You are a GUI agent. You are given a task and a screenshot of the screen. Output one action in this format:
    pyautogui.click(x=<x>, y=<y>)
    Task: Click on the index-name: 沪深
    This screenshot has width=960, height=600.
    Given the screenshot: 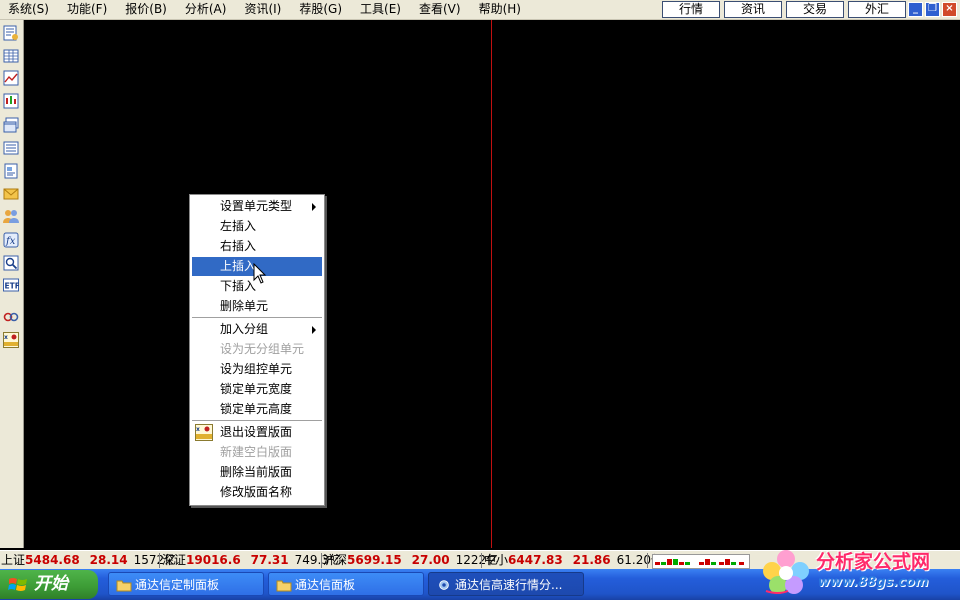 What is the action you would take?
    pyautogui.click(x=335, y=560)
    